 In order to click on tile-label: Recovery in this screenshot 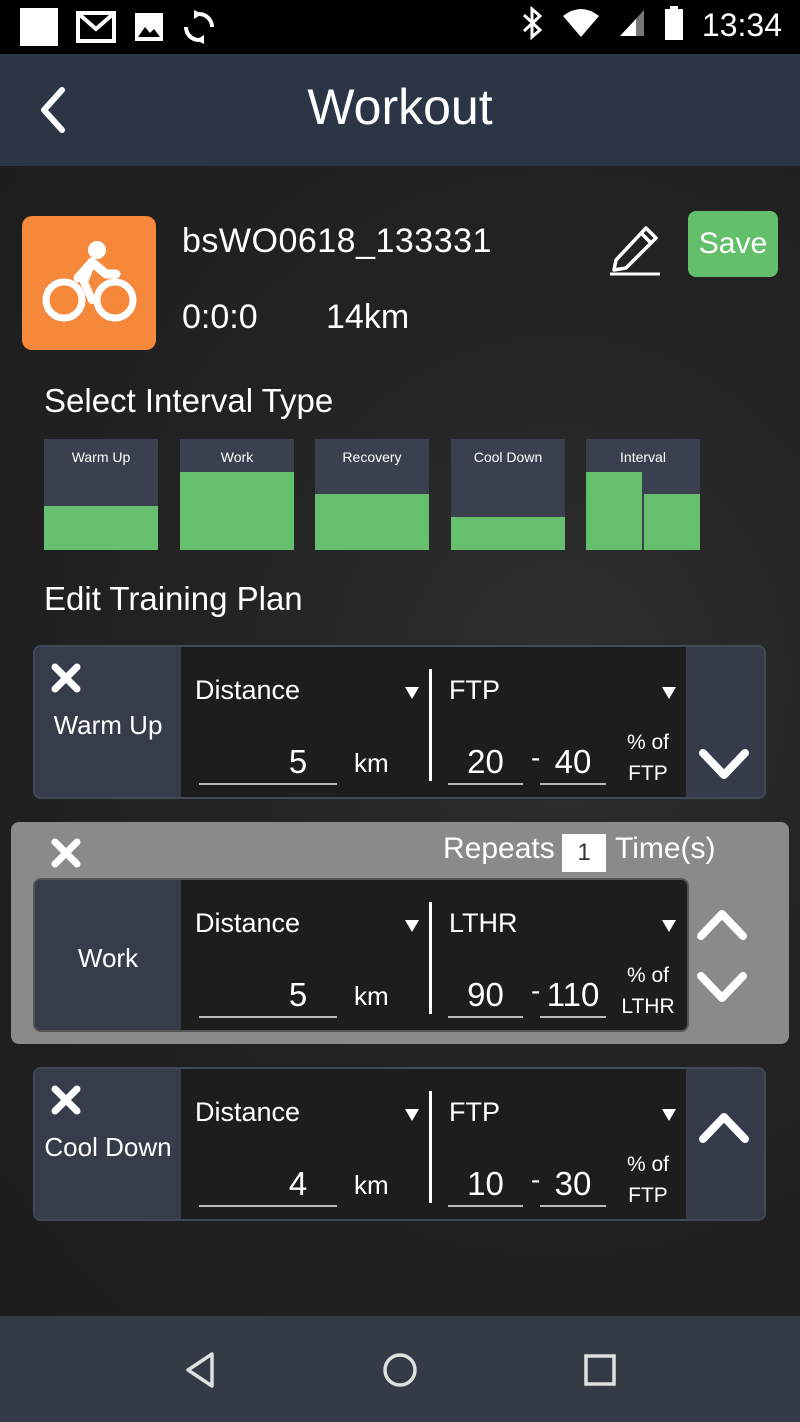, I will do `click(372, 457)`.